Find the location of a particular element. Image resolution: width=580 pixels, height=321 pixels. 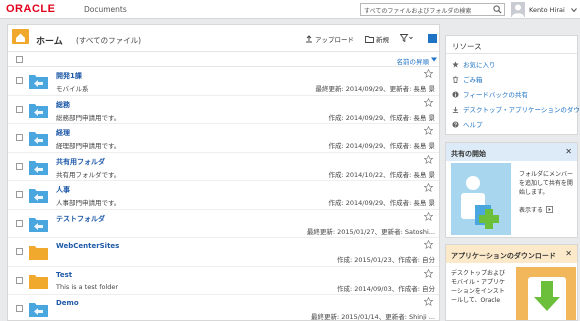

item-name: 共有用フォルダ is located at coordinates (80, 162).